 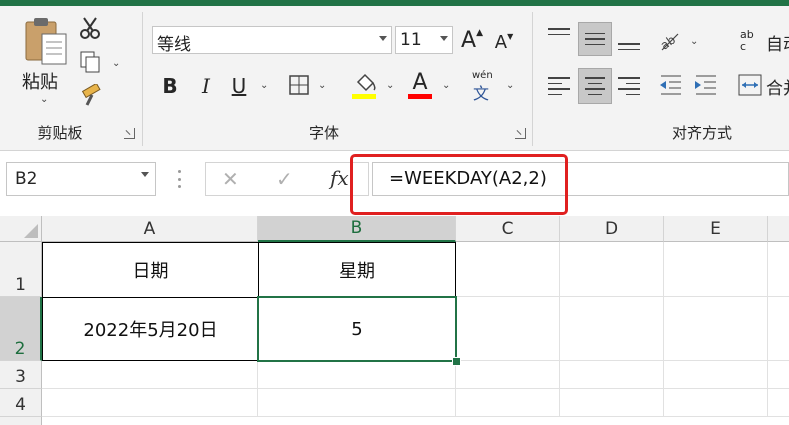 What do you see at coordinates (629, 86) in the screenshot?
I see `align-right-icon` at bounding box center [629, 86].